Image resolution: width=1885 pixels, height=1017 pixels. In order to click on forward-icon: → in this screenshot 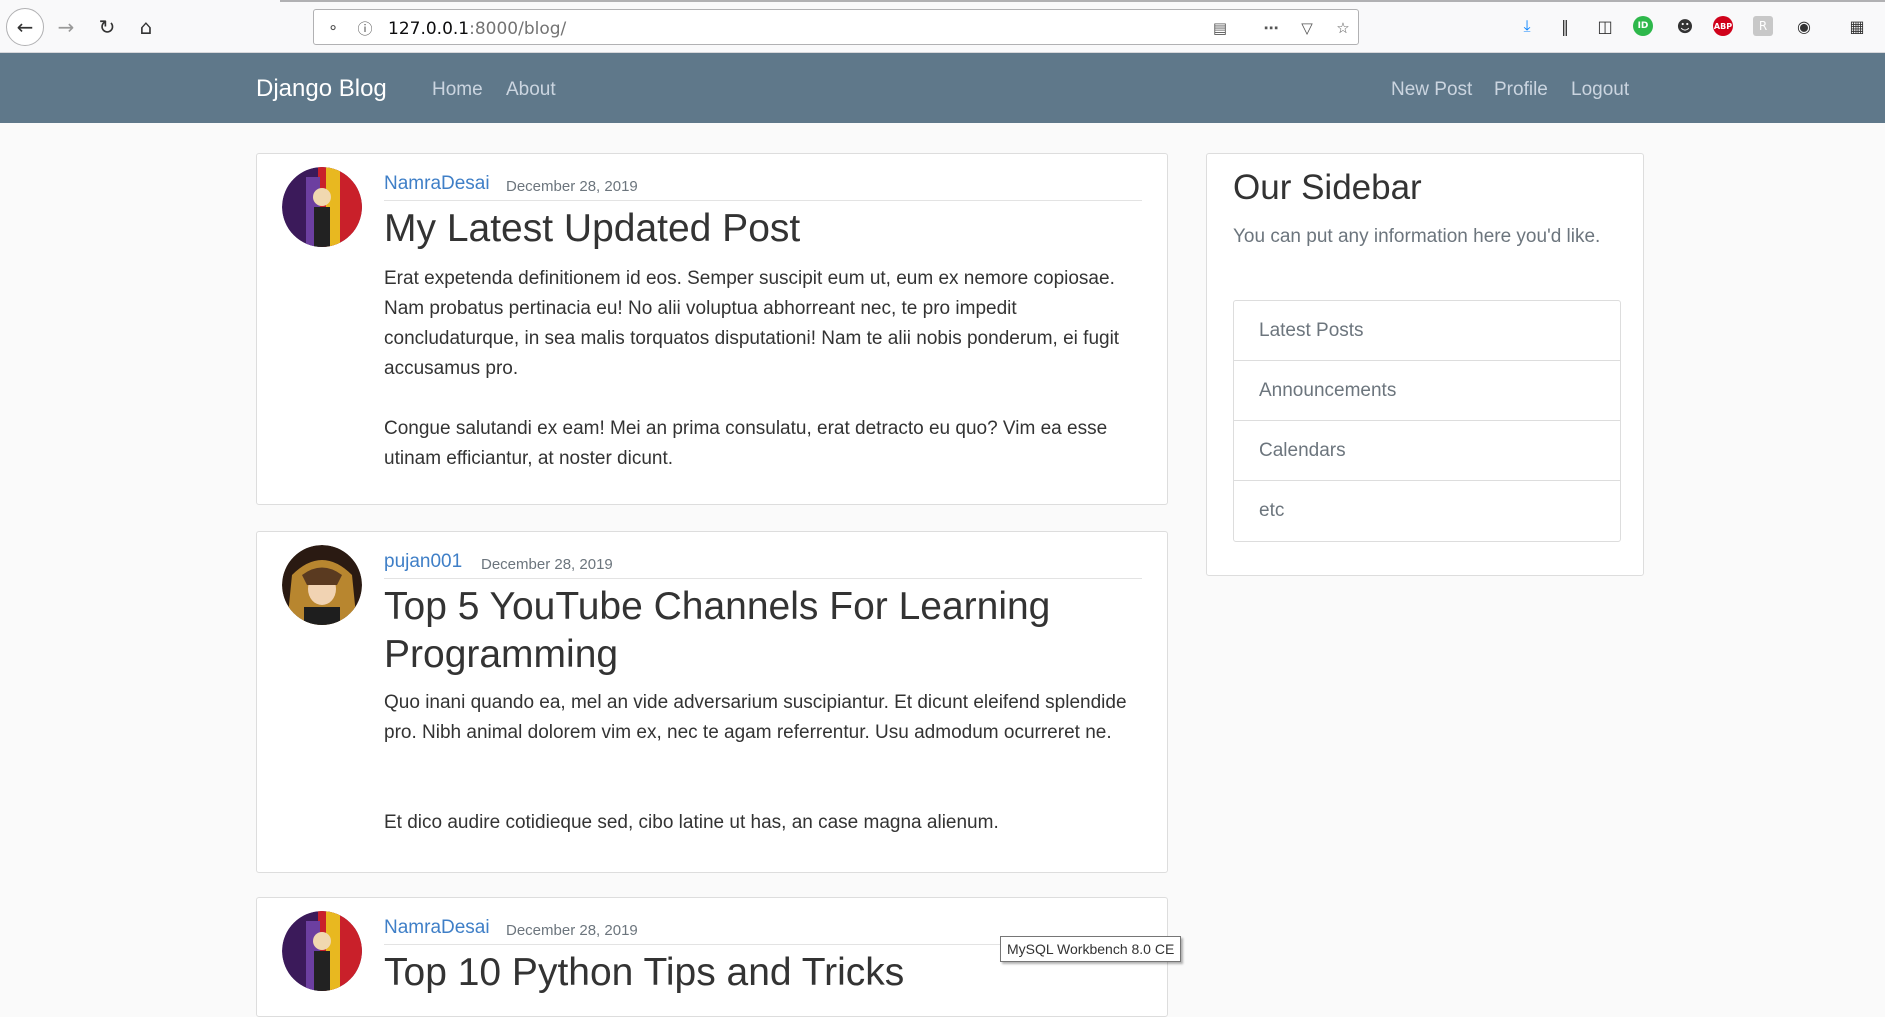, I will do `click(66, 27)`.